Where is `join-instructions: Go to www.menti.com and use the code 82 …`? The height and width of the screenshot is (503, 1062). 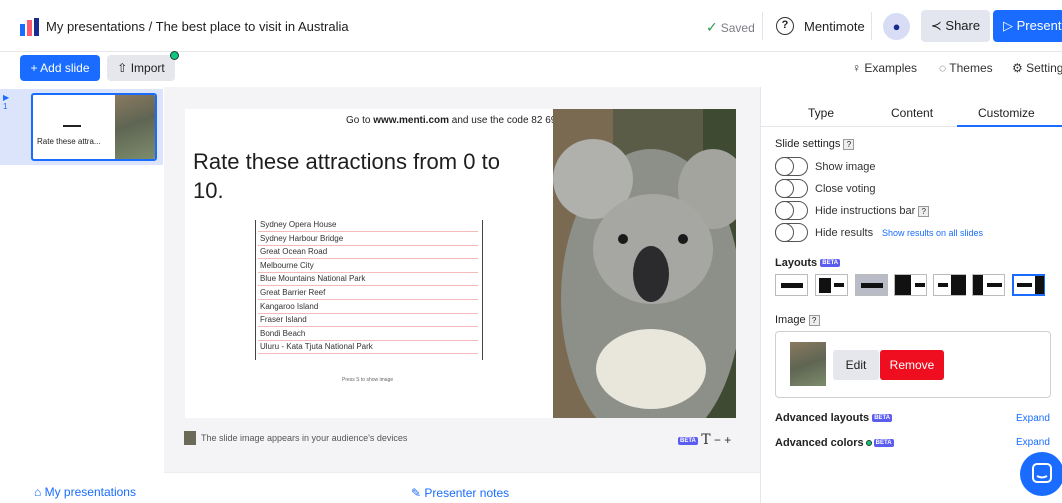 join-instructions: Go to www.menti.com and use the code 82 … is located at coordinates (462, 120).